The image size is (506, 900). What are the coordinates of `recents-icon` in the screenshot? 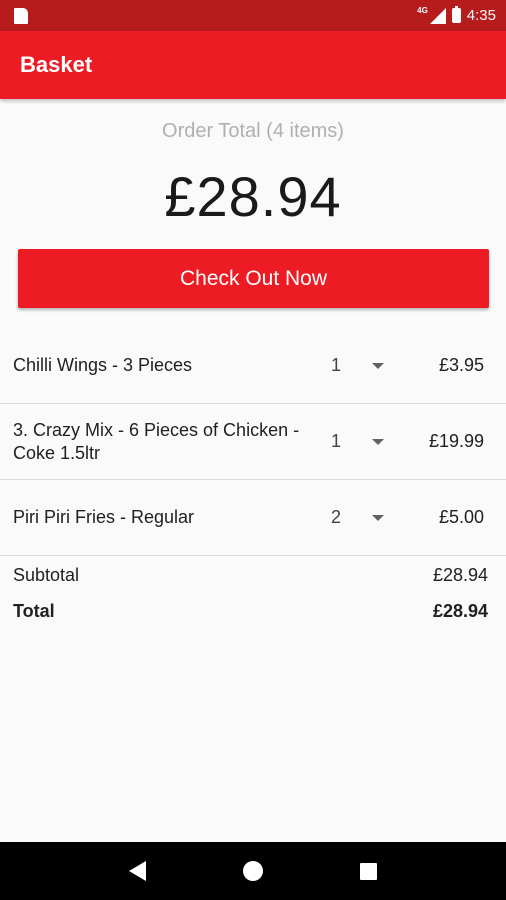 It's located at (369, 871).